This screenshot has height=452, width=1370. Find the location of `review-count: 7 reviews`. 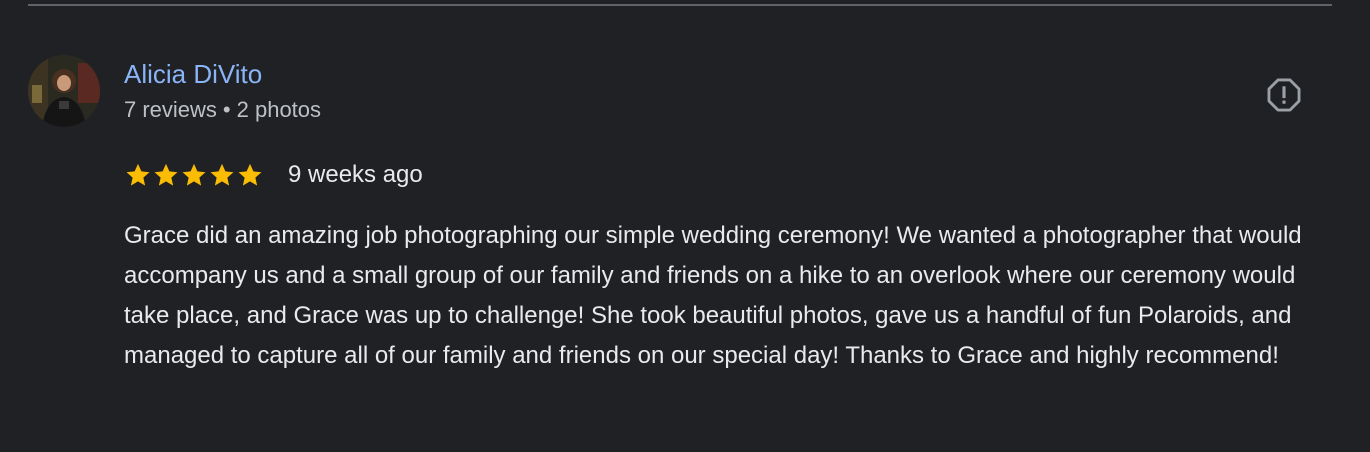

review-count: 7 reviews is located at coordinates (170, 109).